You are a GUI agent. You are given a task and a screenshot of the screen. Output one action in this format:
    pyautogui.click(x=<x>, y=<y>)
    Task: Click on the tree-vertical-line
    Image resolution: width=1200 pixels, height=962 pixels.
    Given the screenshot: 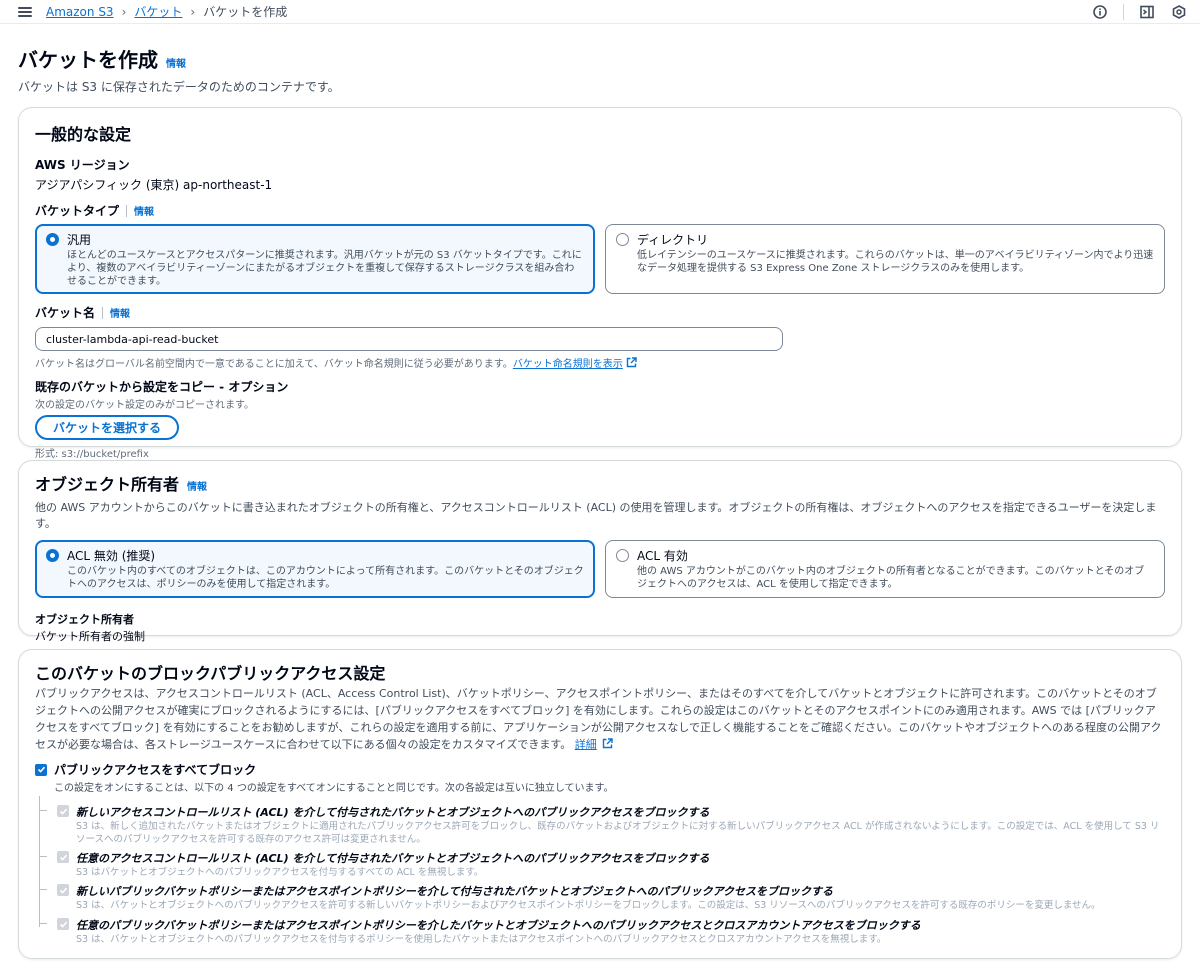 What is the action you would take?
    pyautogui.click(x=39, y=861)
    